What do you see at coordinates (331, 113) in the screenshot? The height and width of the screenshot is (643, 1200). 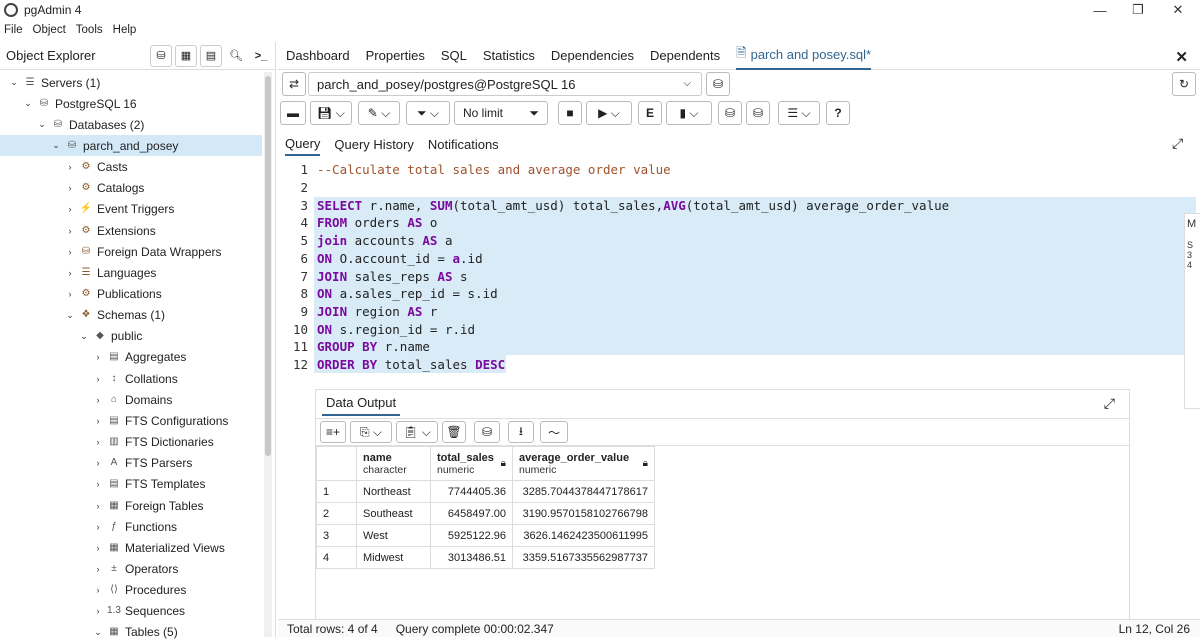 I see `save-file-icon: 💾︎ ⌵` at bounding box center [331, 113].